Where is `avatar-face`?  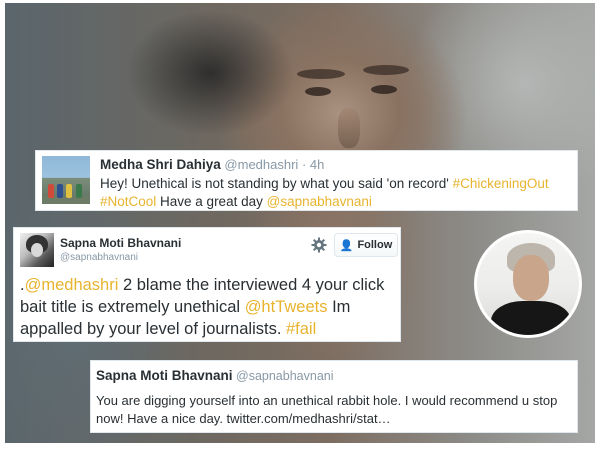 avatar-face is located at coordinates (37, 250).